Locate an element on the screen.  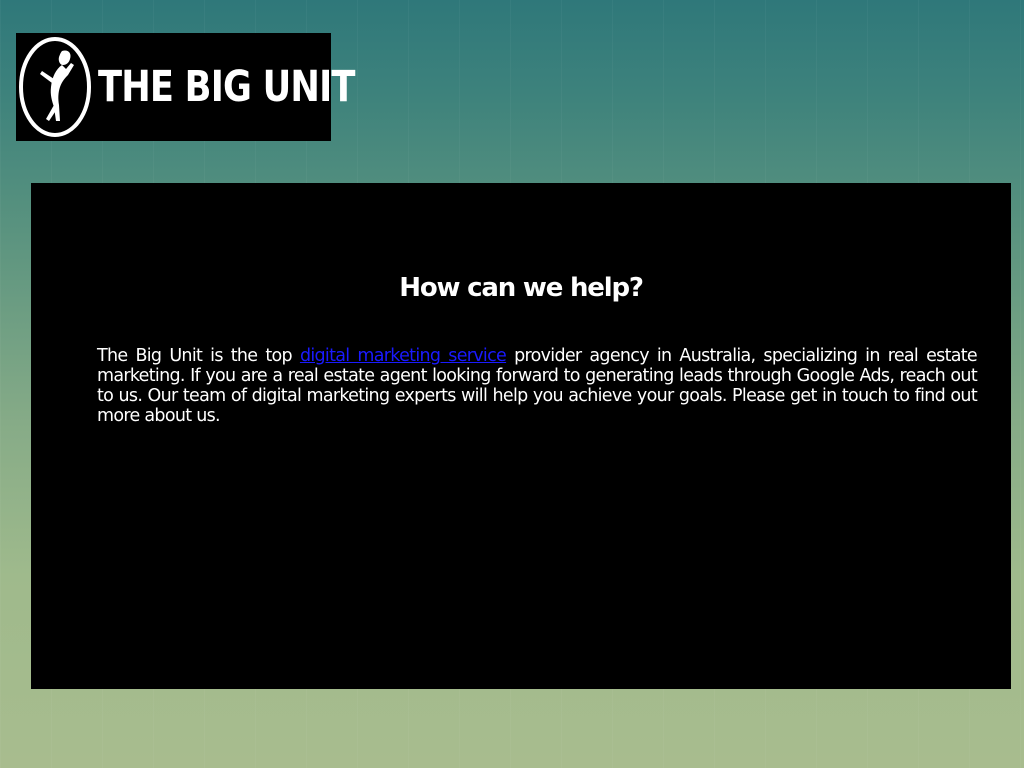
brand-logo: THE BIG UNIT is located at coordinates (185, 87).